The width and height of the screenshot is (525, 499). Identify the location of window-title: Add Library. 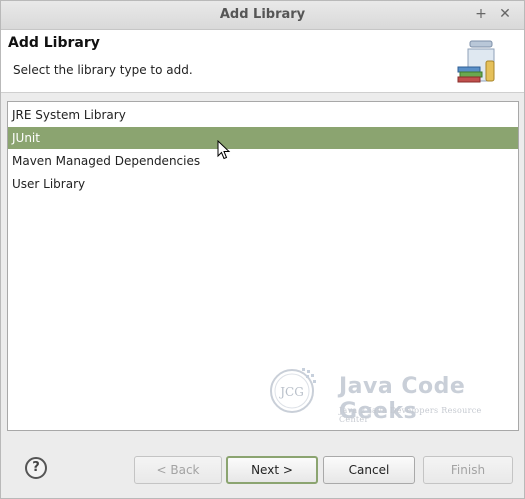
(262, 14).